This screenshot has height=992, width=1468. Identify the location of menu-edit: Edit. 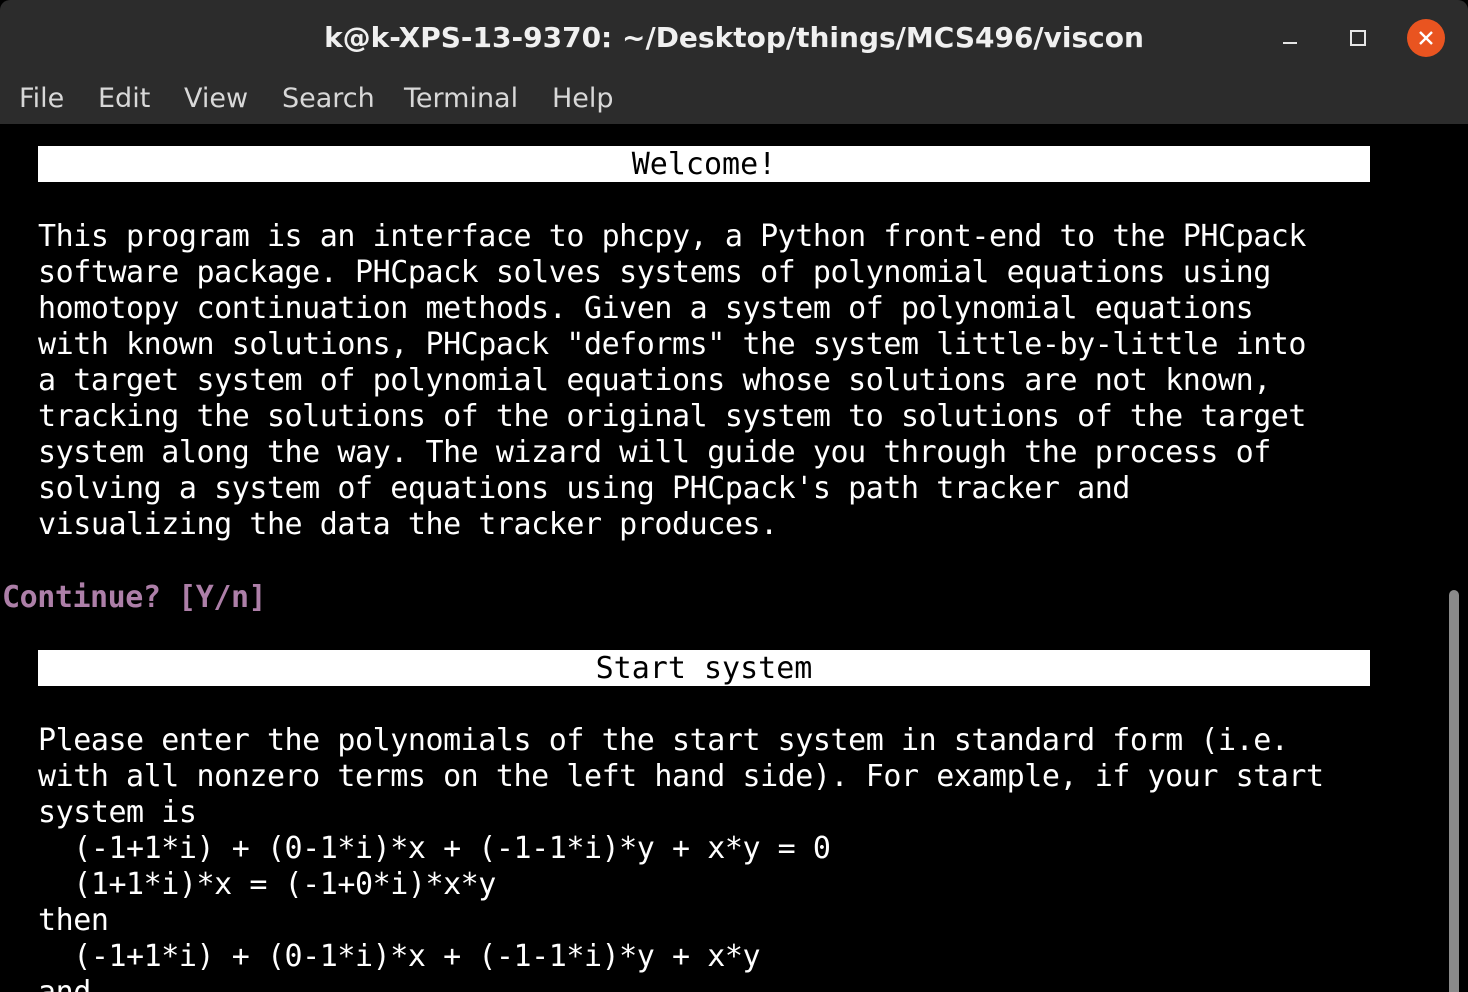
(124, 98).